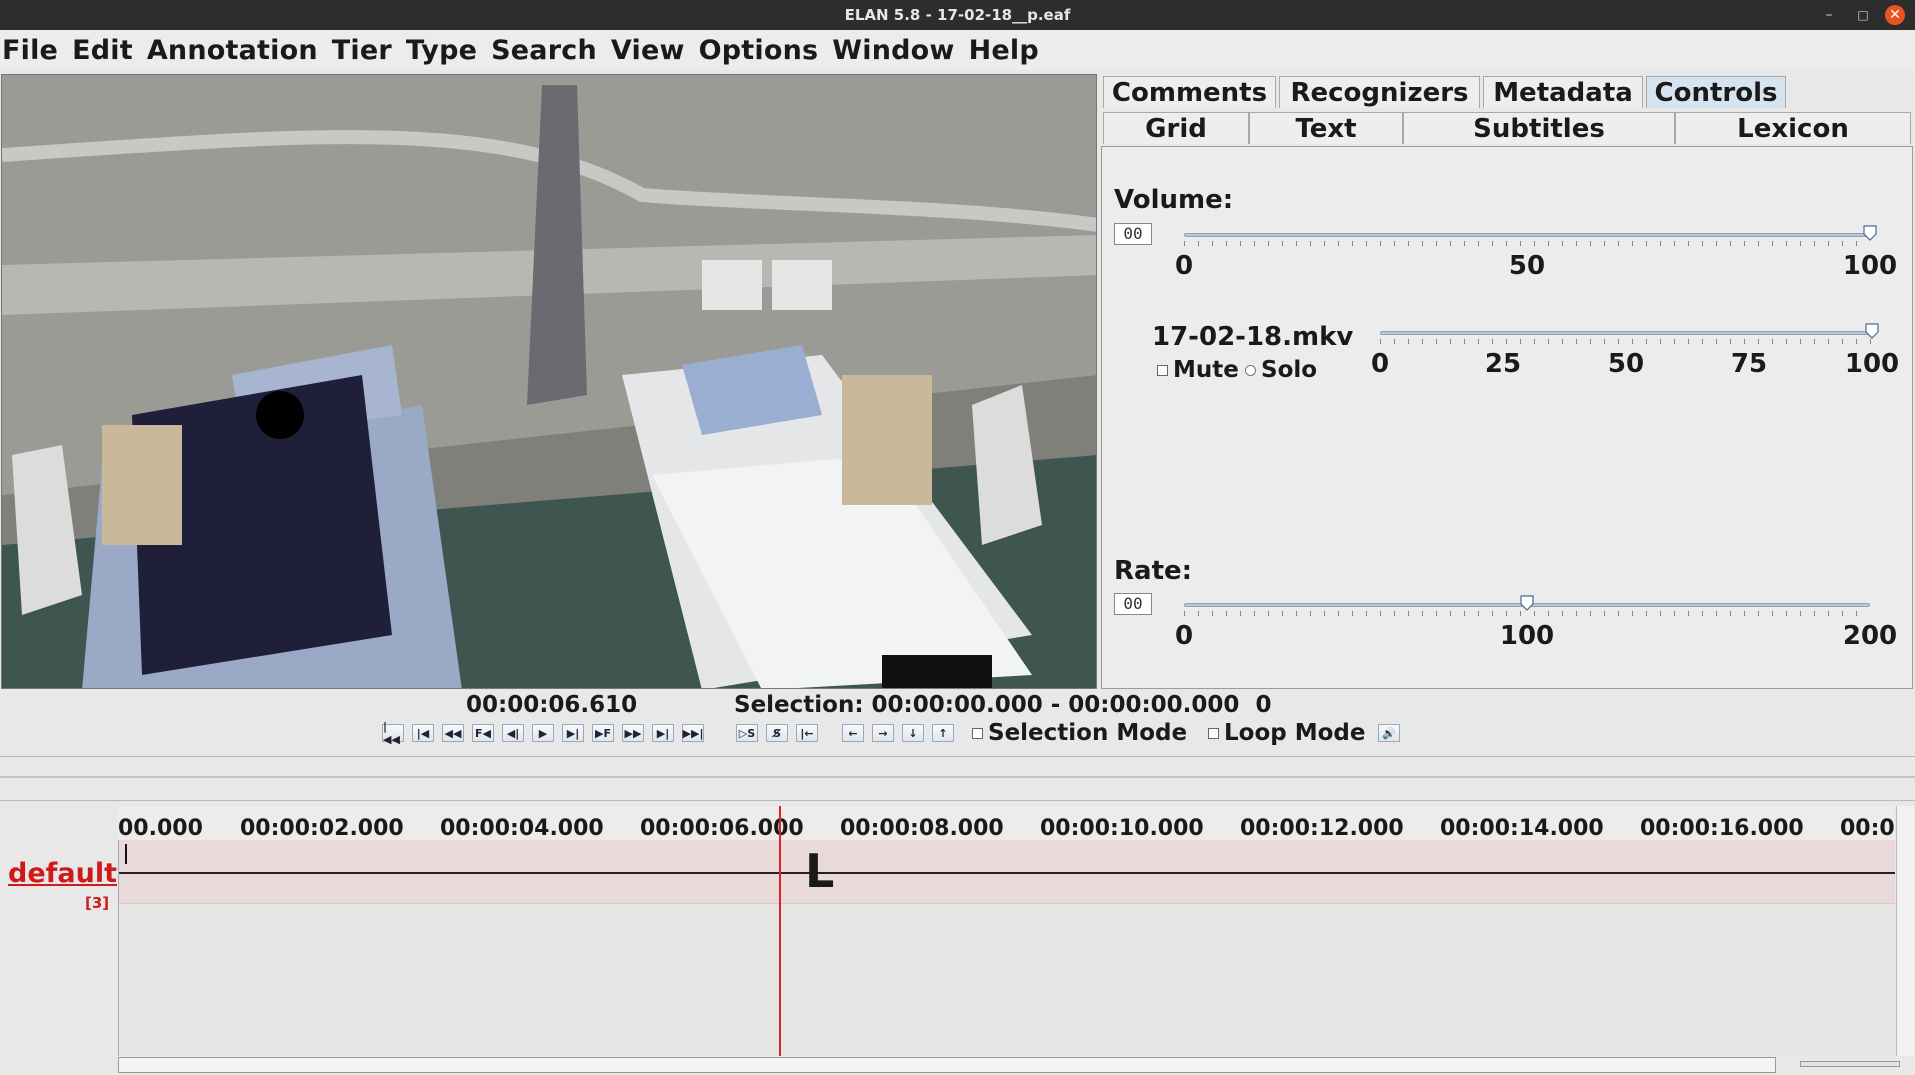  Describe the element at coordinates (780, 931) in the screenshot. I see `playhead-cursor` at that location.